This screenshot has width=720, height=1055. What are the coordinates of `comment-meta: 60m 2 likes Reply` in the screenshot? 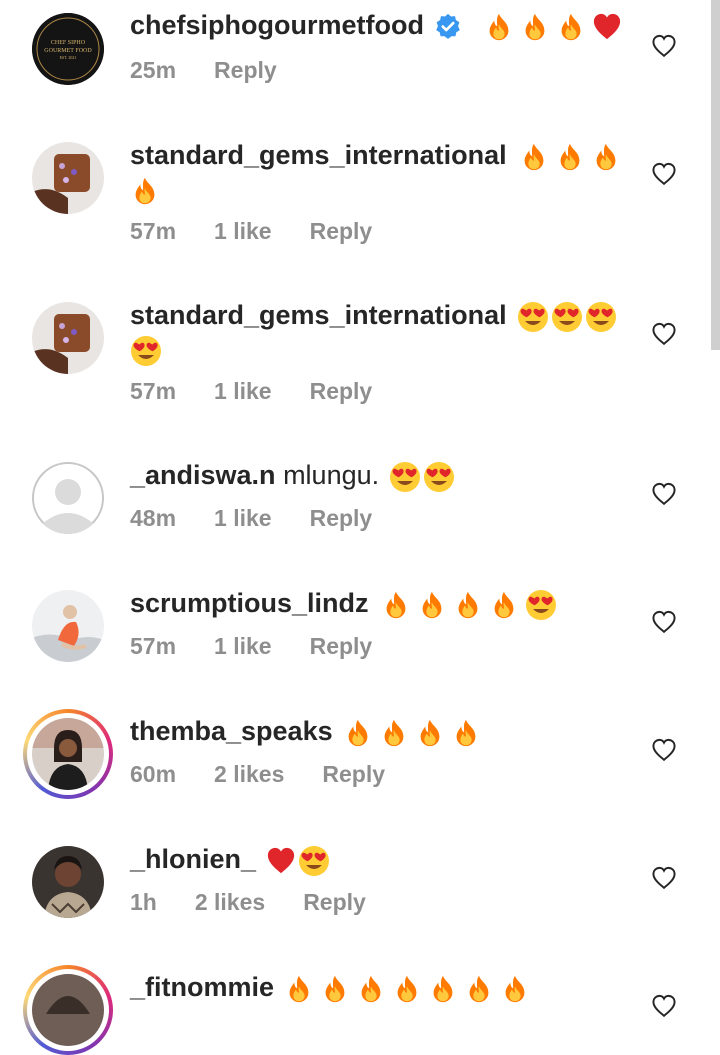 It's located at (276, 774).